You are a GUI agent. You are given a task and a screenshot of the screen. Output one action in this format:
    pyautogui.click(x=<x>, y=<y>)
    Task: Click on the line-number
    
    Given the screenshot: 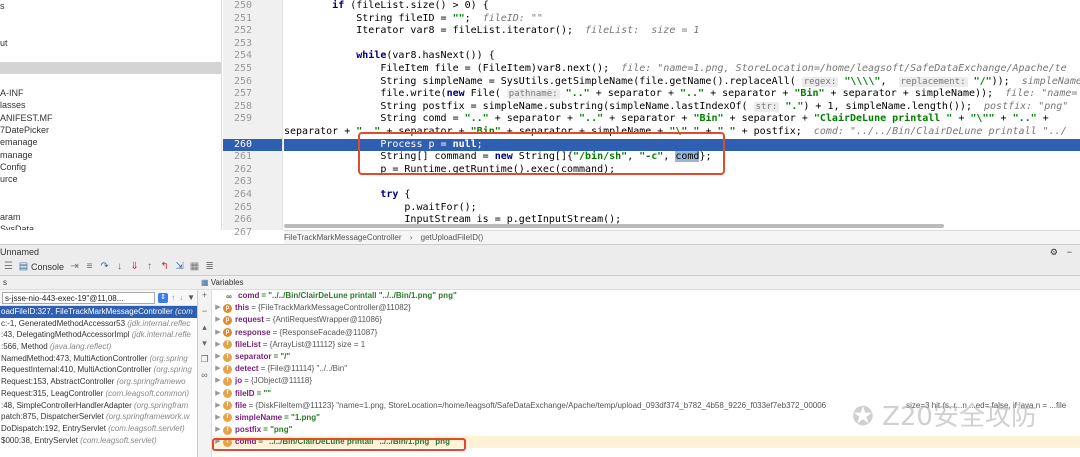 What is the action you would take?
    pyautogui.click(x=252, y=132)
    